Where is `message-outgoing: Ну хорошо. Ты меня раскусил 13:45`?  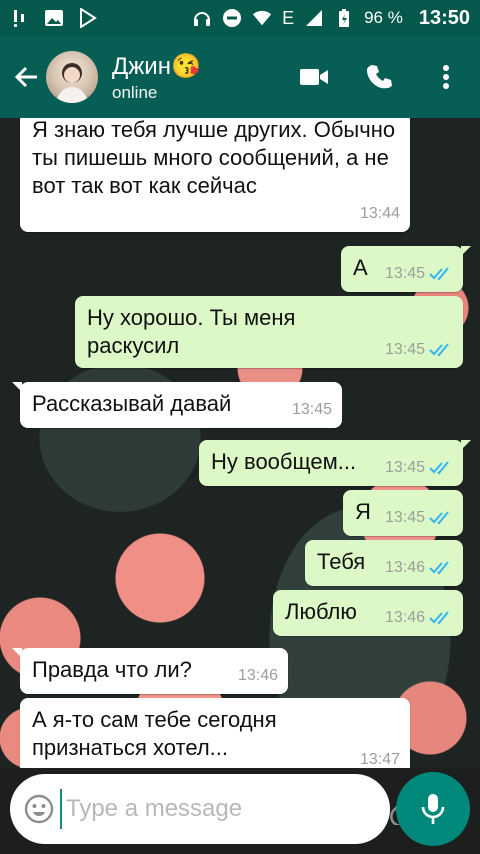
message-outgoing: Ну хорошо. Ты меня раскусил 13:45 is located at coordinates (269, 332).